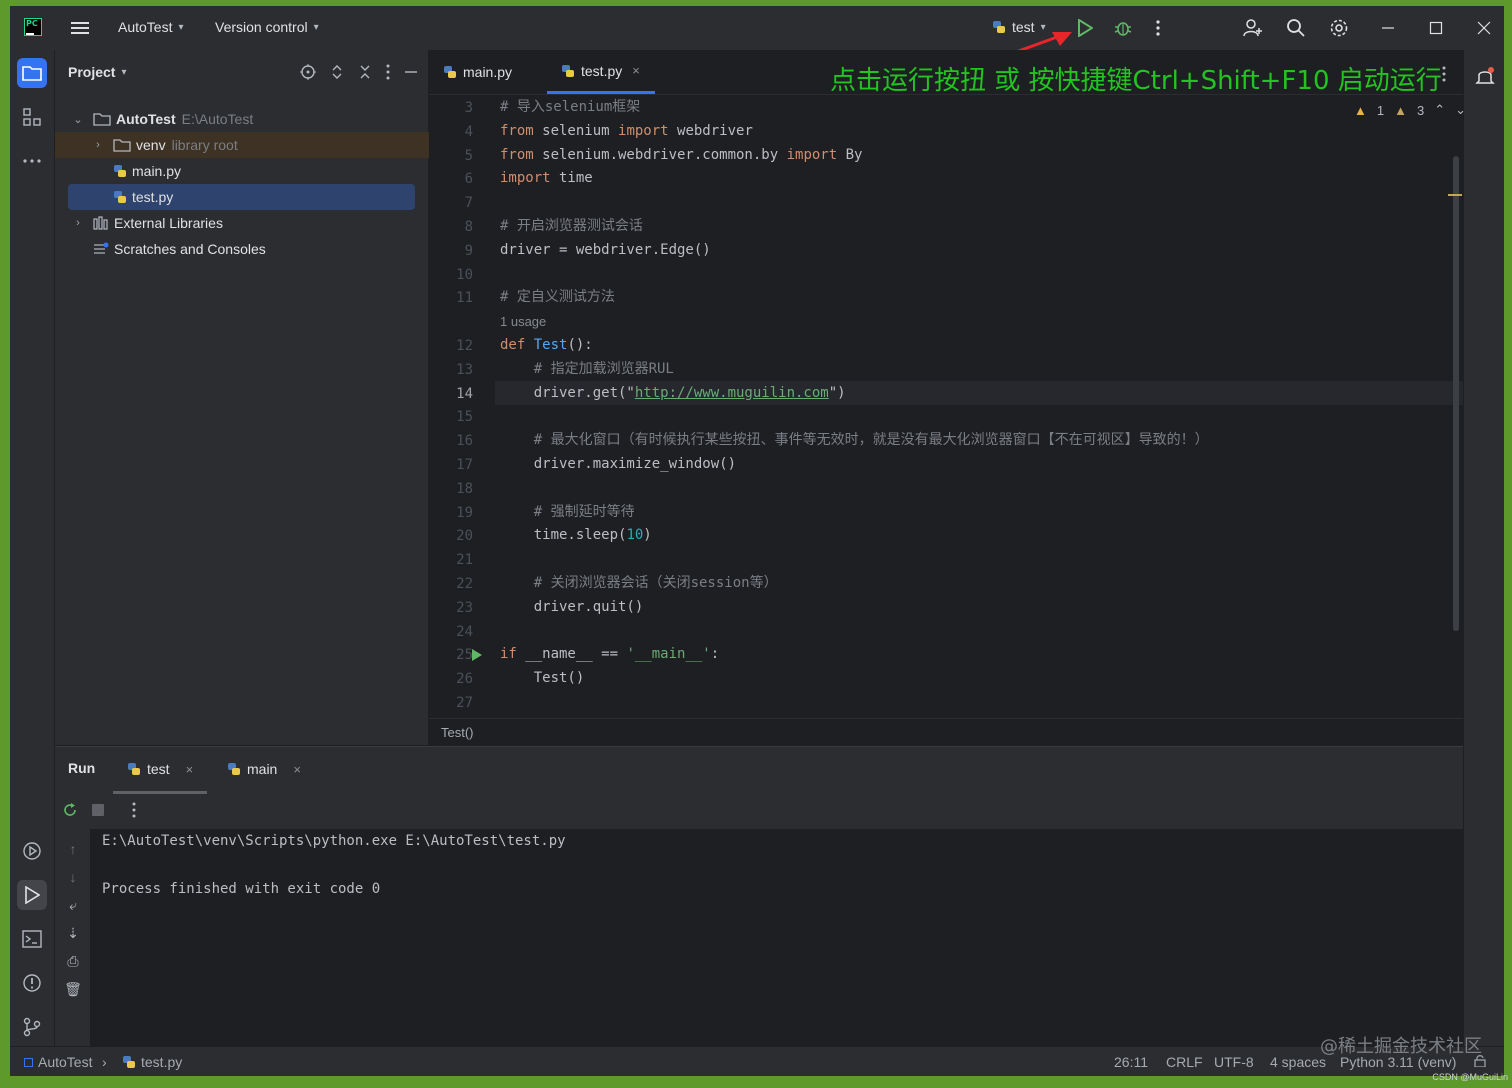 The height and width of the screenshot is (1088, 1512). I want to click on git-tool-button, so click(32, 1027).